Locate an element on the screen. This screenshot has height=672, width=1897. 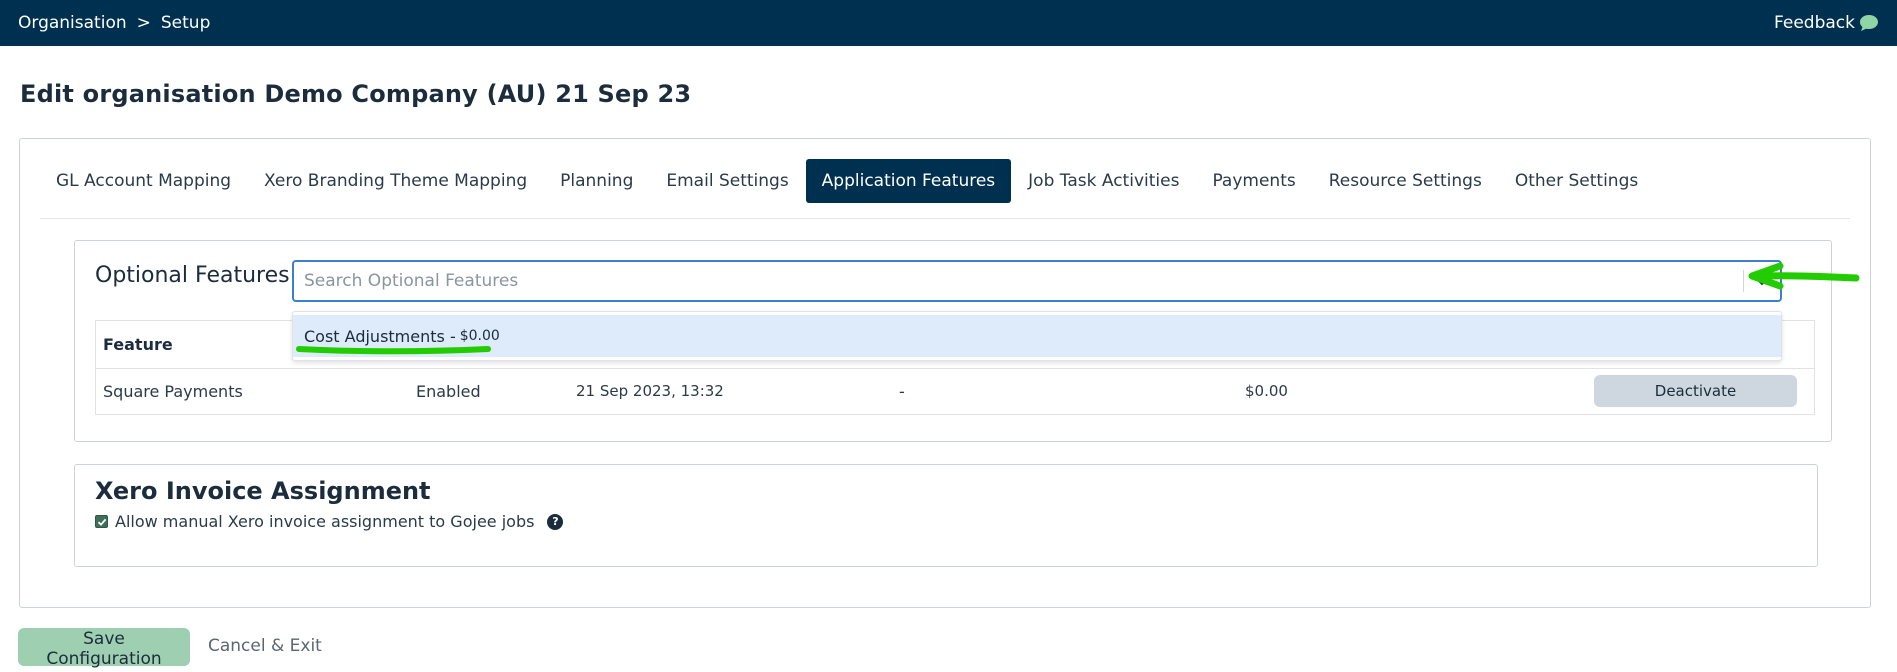
checkmark-icon is located at coordinates (101, 522).